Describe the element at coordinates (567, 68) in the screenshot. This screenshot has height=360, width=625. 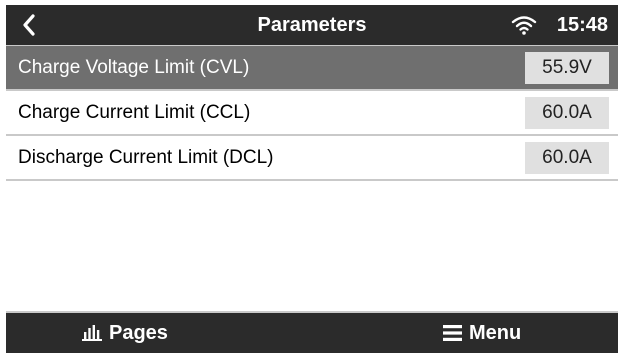
I see `parameter-value: 55.9V` at that location.